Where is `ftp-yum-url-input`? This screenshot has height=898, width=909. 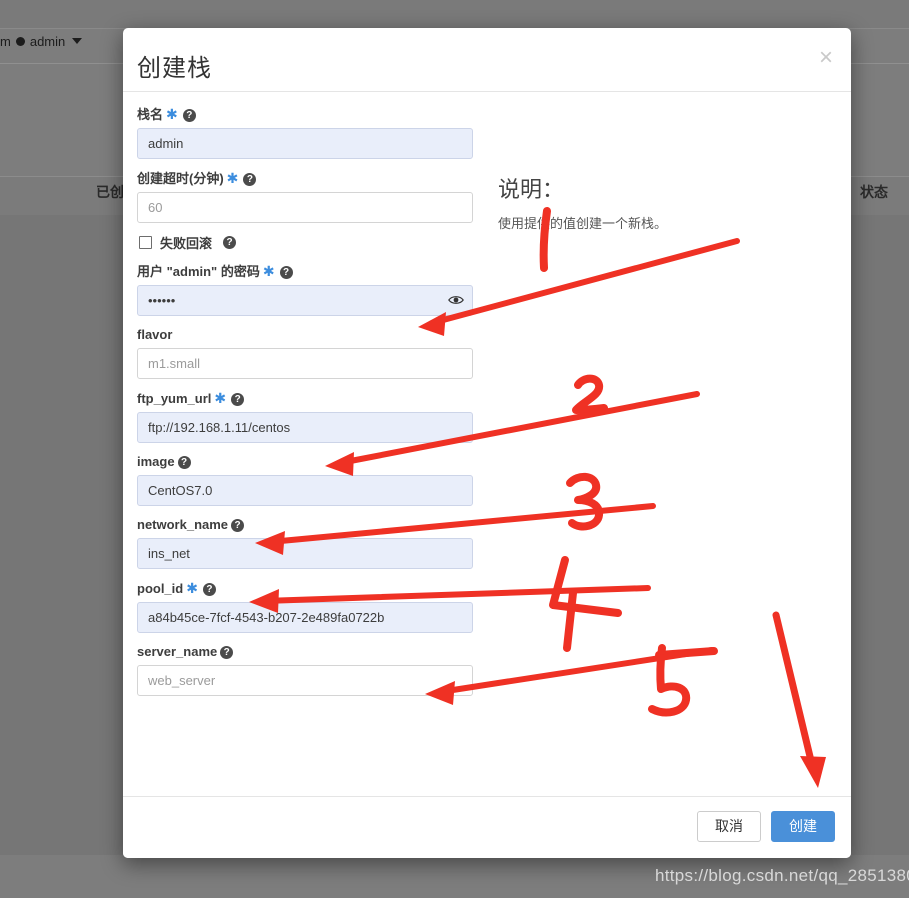
ftp-yum-url-input is located at coordinates (305, 427).